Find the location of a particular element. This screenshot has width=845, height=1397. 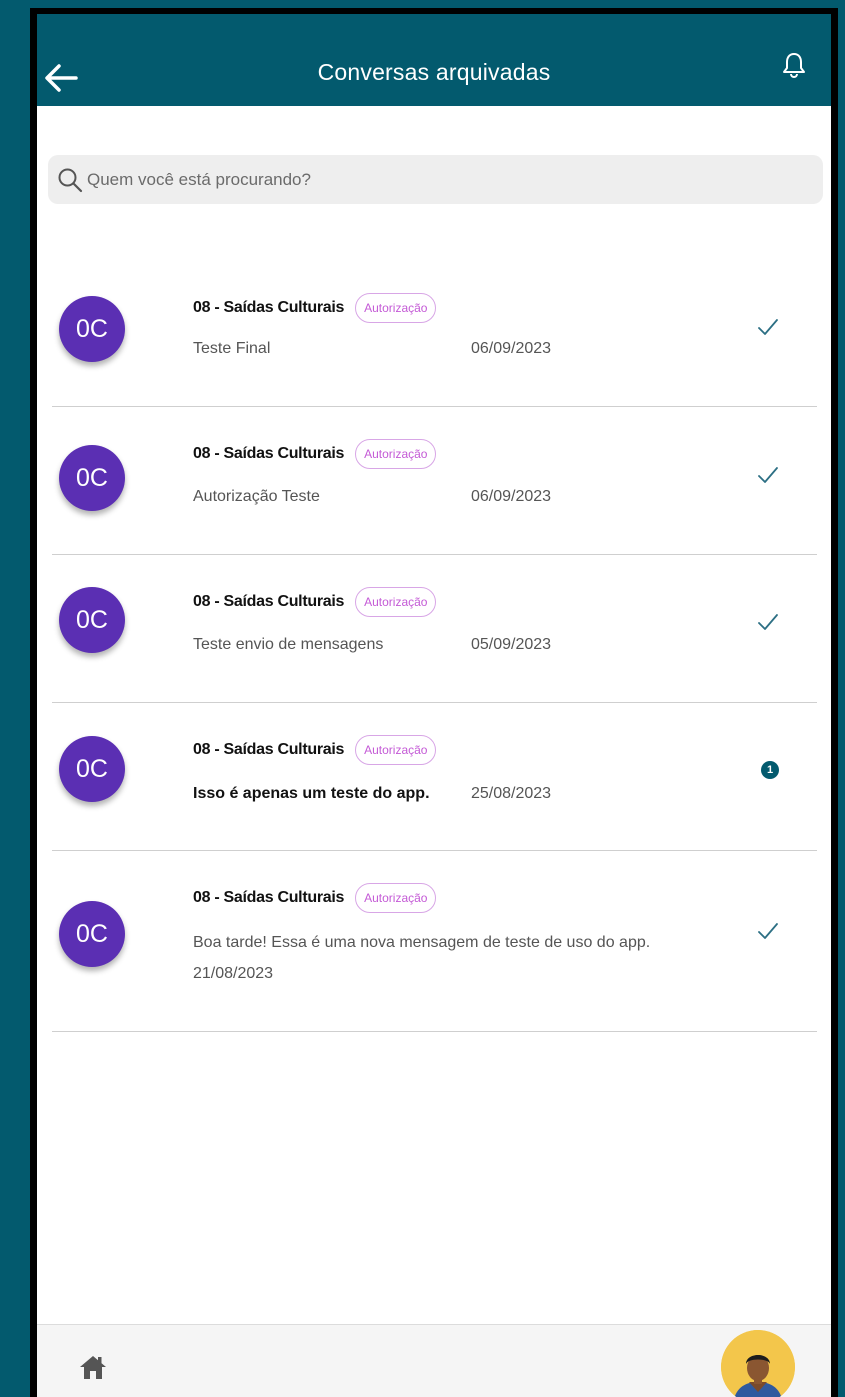

app-bar: Conversas arquivadas is located at coordinates (434, 60).